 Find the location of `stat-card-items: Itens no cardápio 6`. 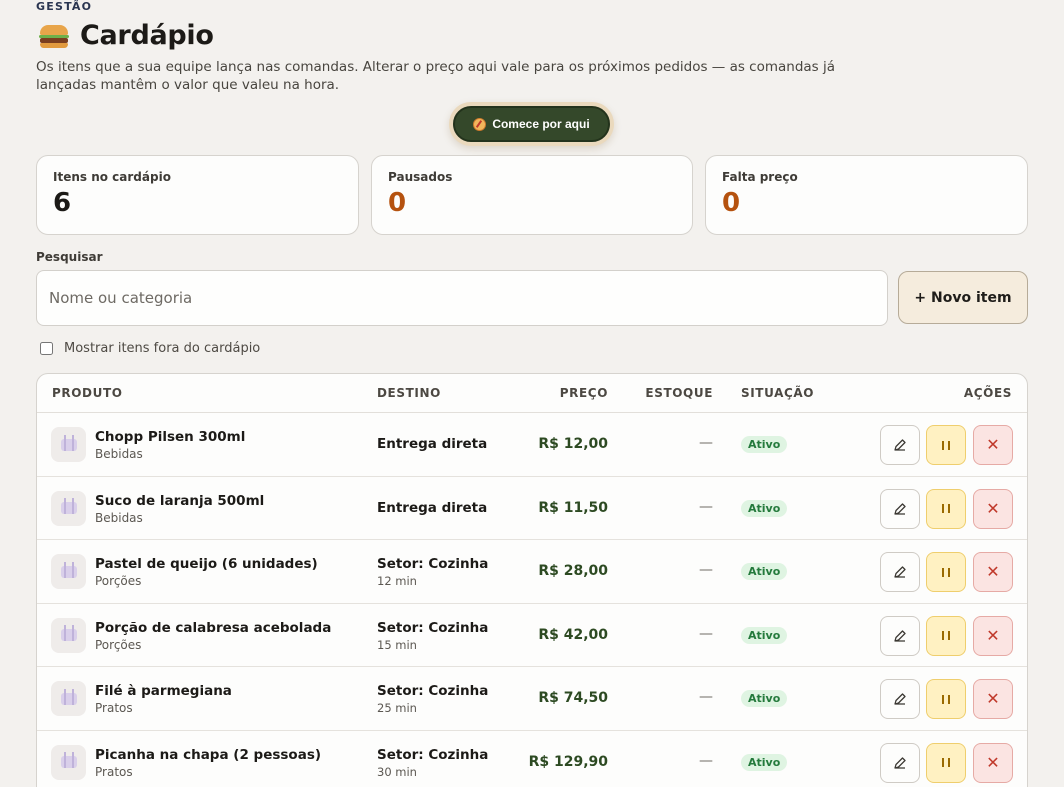

stat-card-items: Itens no cardápio 6 is located at coordinates (197, 195).